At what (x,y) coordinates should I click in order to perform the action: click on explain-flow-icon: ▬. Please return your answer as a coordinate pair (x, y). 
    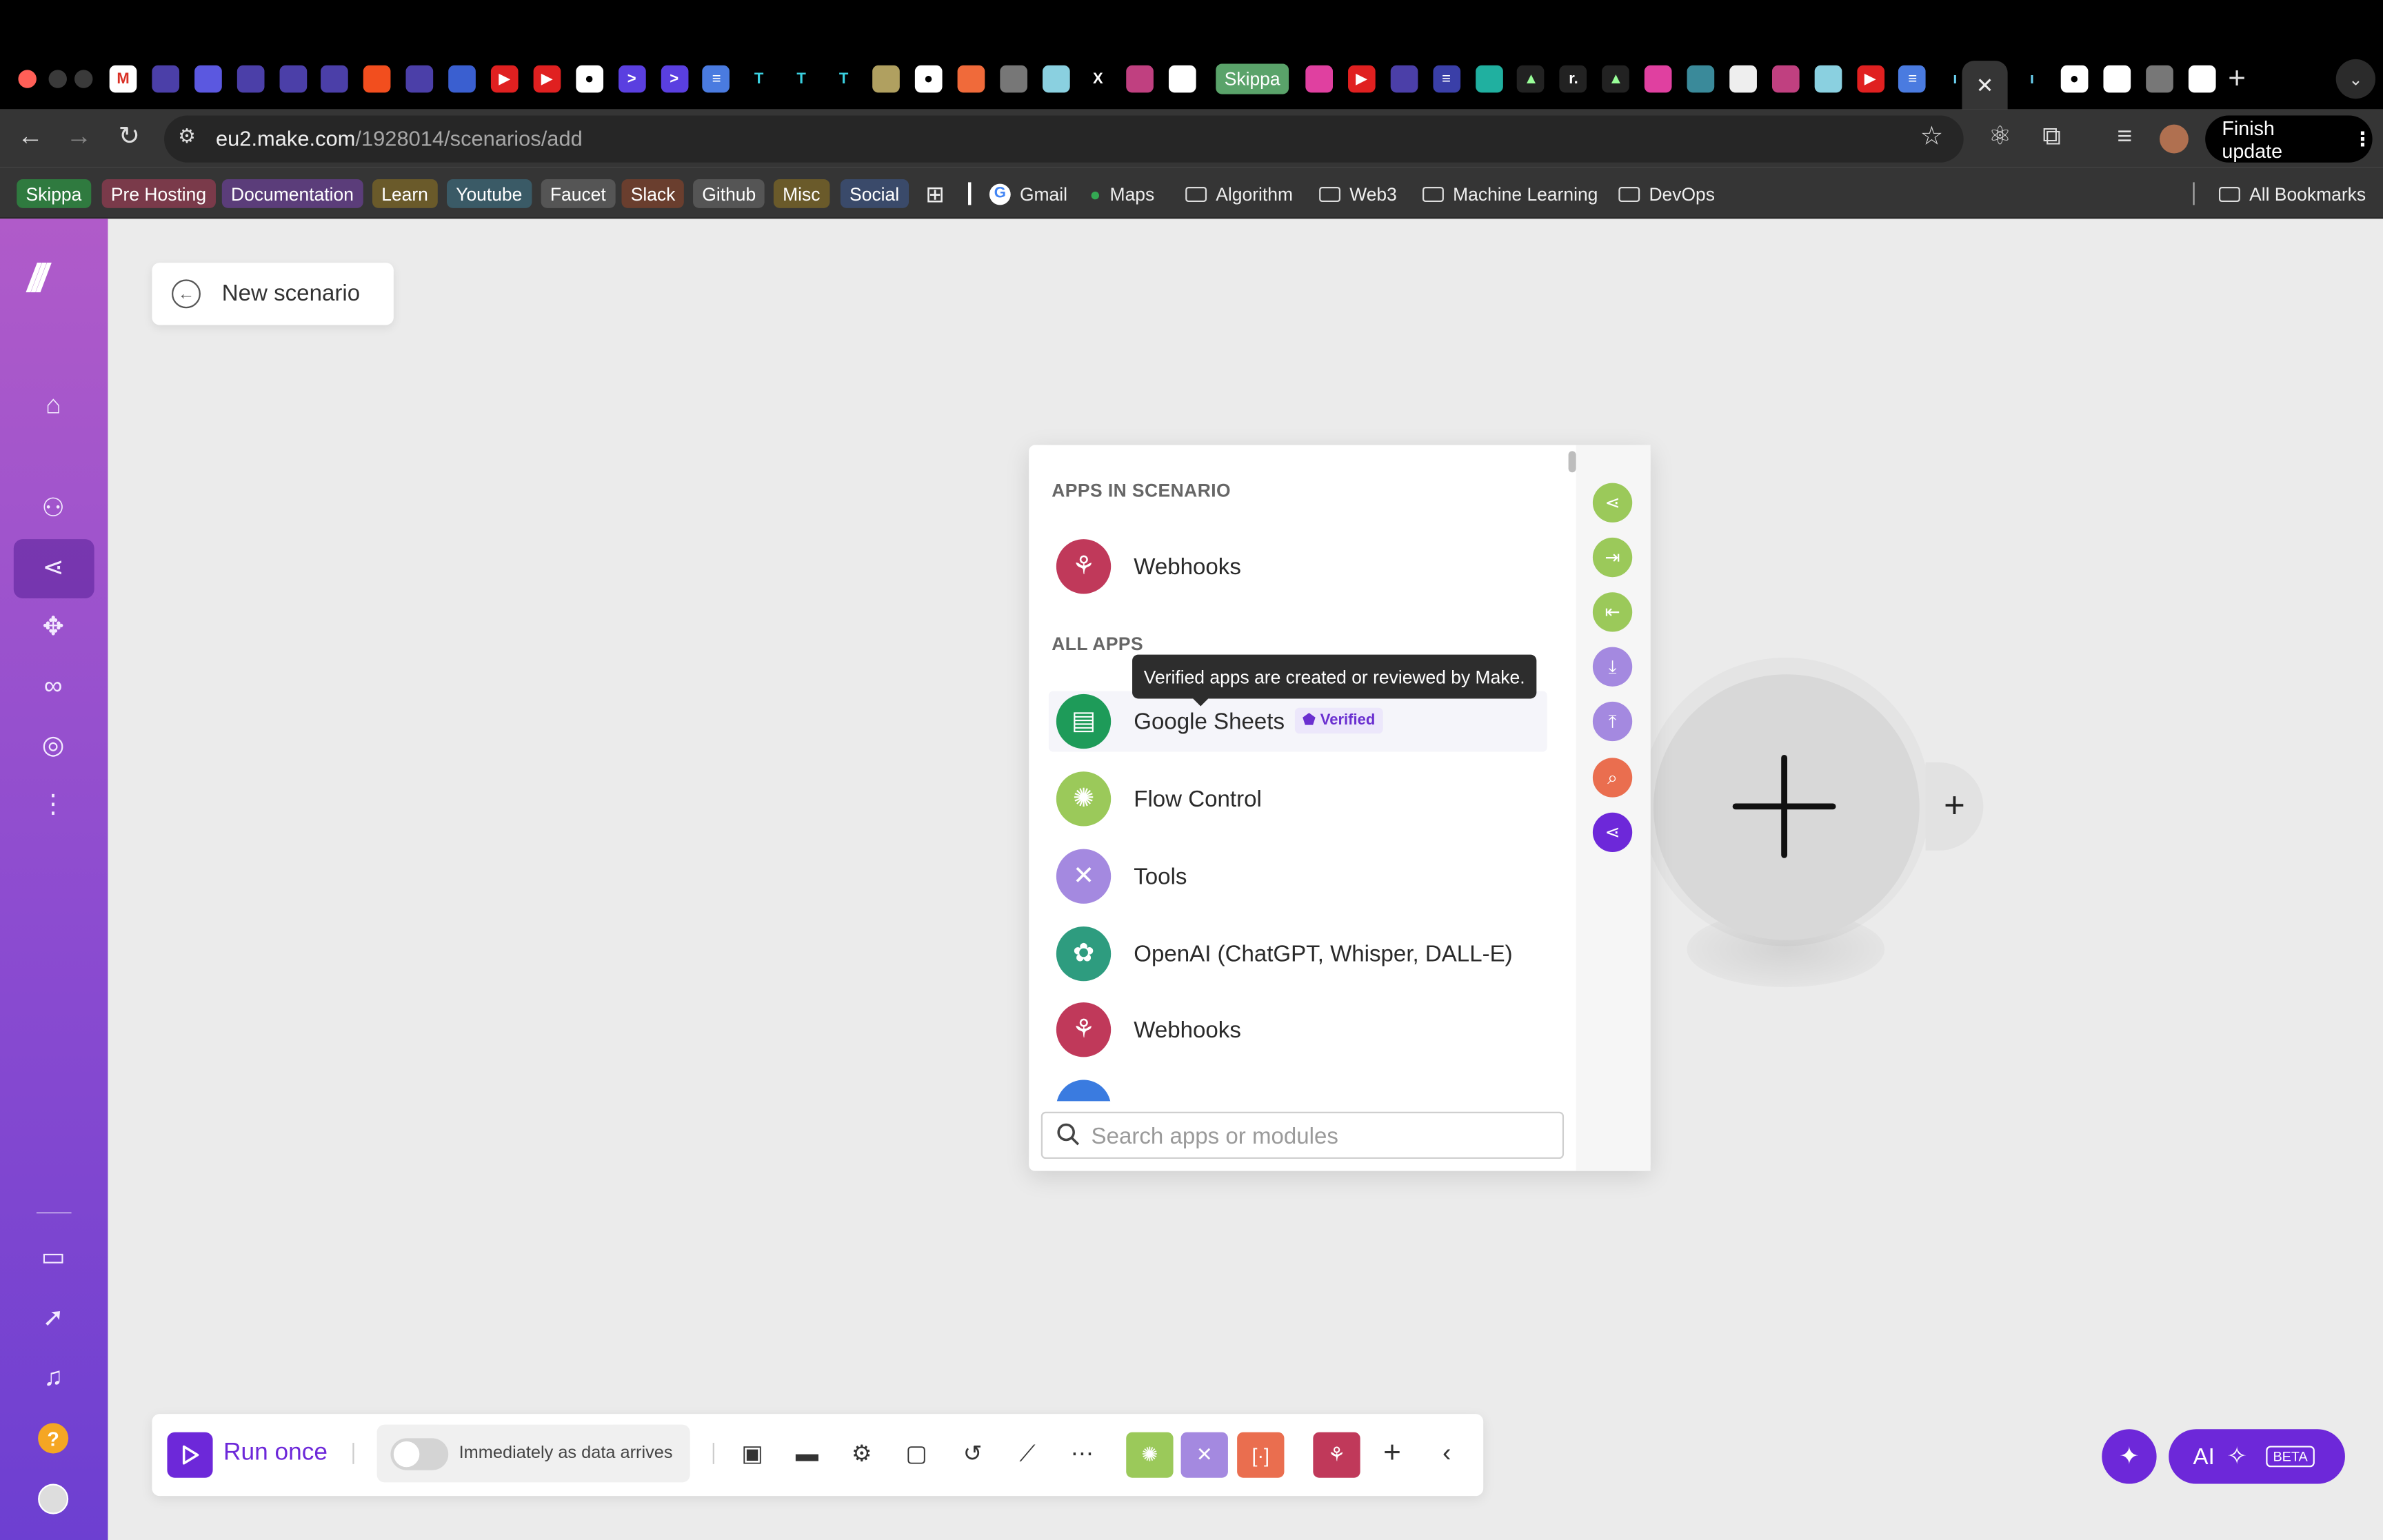
    Looking at the image, I should click on (806, 1454).